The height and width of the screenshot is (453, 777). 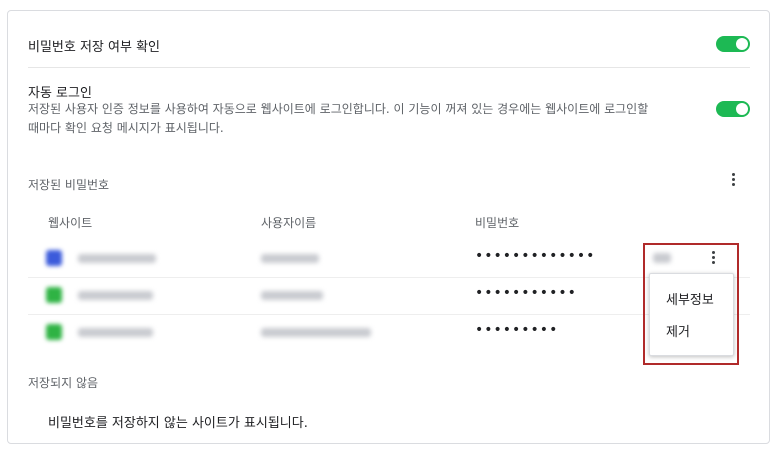 I want to click on save-passwords-toggle, so click(x=733, y=44).